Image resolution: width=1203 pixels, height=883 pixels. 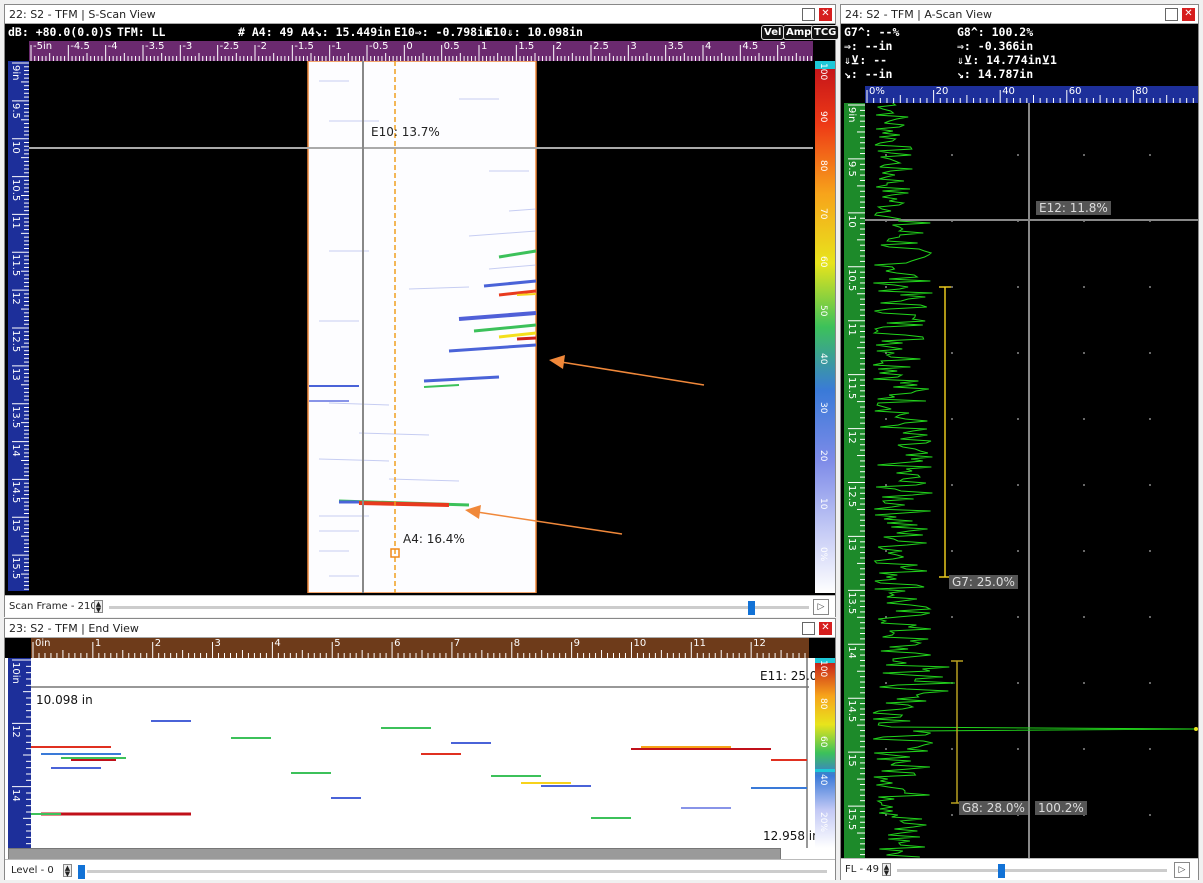 What do you see at coordinates (825, 327) in the screenshot?
I see `sscan-colorbar: 100 90 80 70 60 50 40 30 20 10 0%` at bounding box center [825, 327].